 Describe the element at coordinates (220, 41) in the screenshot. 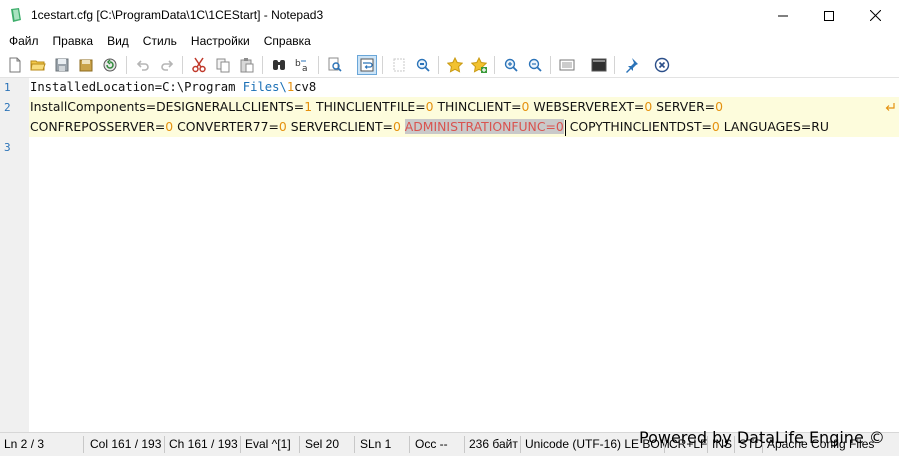

I see `menu-settings: Настройки` at that location.